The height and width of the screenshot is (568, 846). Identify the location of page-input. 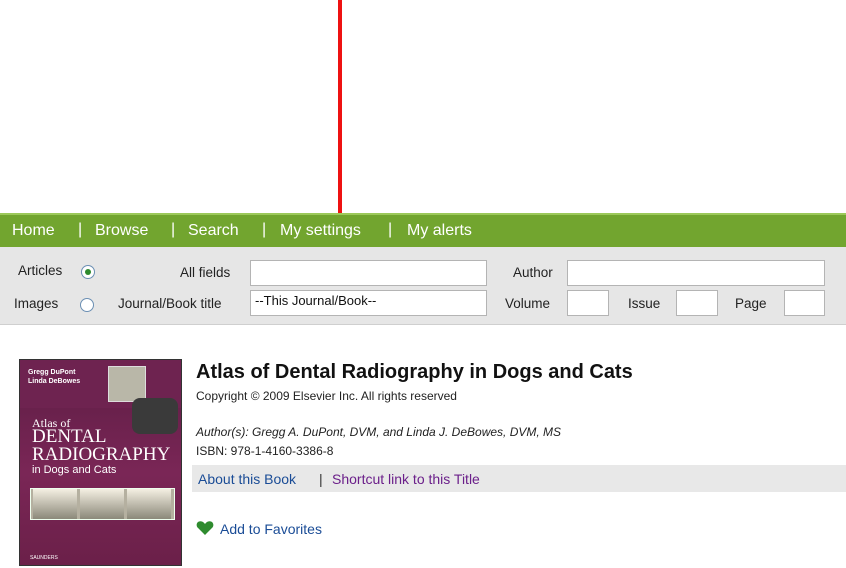
(804, 303).